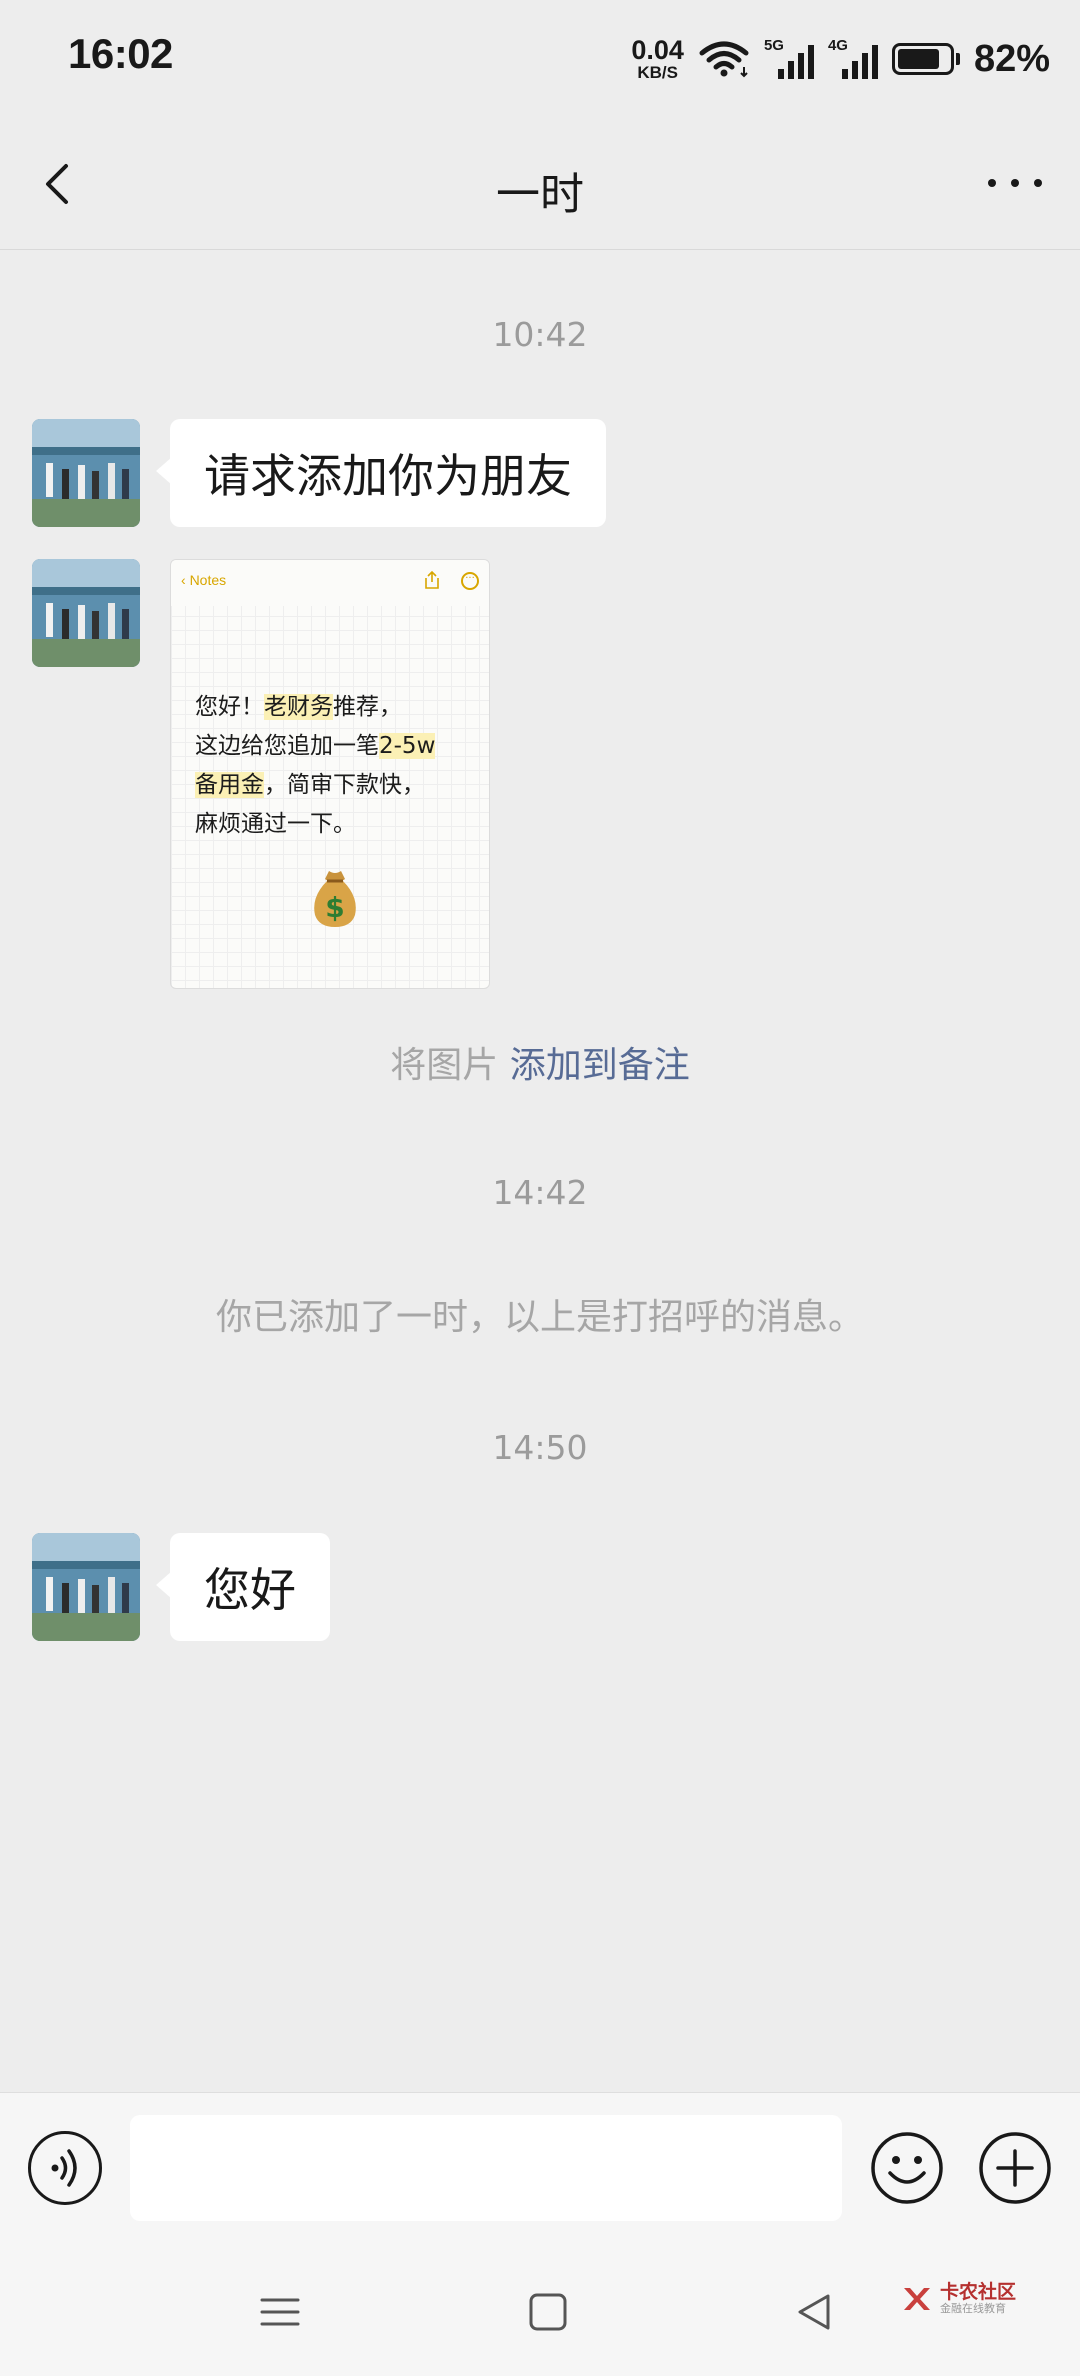 The width and height of the screenshot is (1080, 2376). What do you see at coordinates (540, 1192) in the screenshot?
I see `message-timestamp: 14:42` at bounding box center [540, 1192].